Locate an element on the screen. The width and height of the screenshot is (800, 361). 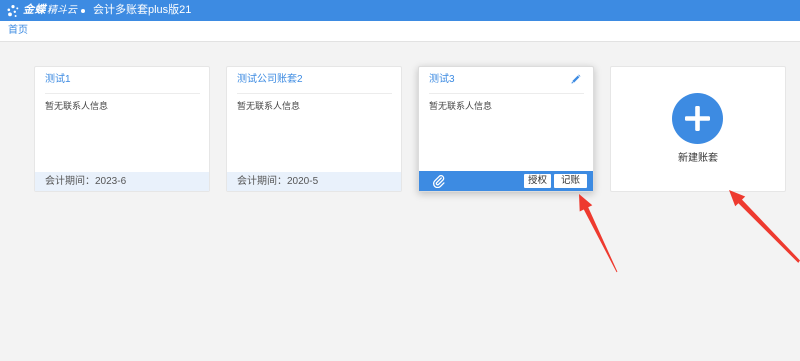
card-footer: 会计期间：2020-5 is located at coordinates (314, 181).